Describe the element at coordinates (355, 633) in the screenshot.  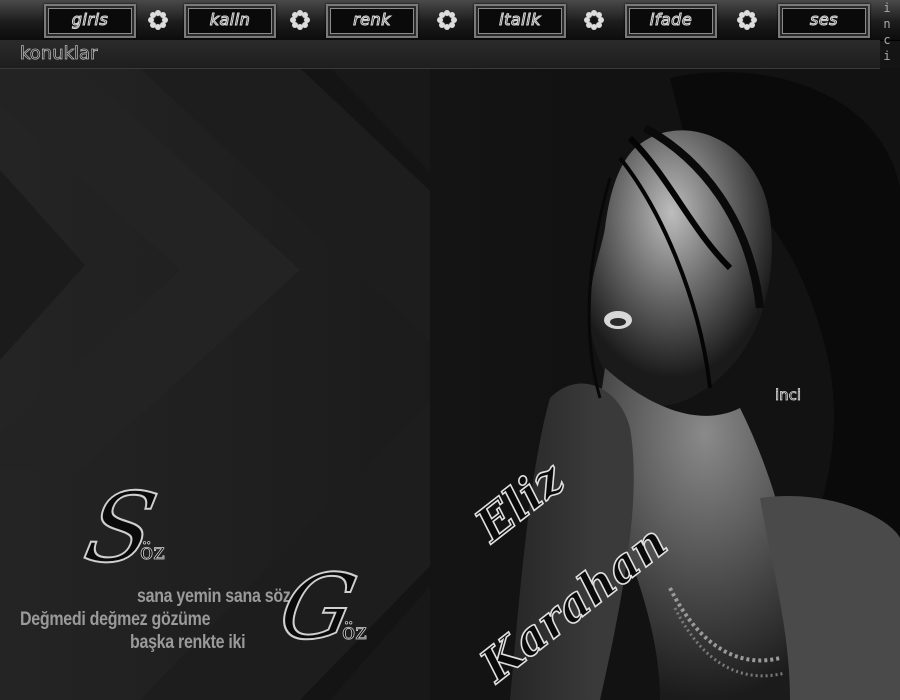
I see `poem-word-goz: öz` at that location.